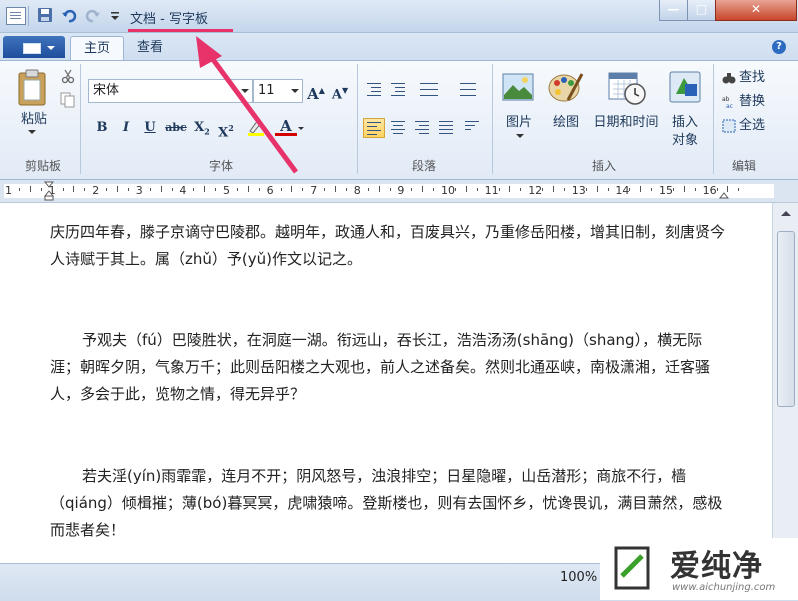  Describe the element at coordinates (626, 120) in the screenshot. I see `date-time-label: 日期和时间` at that location.